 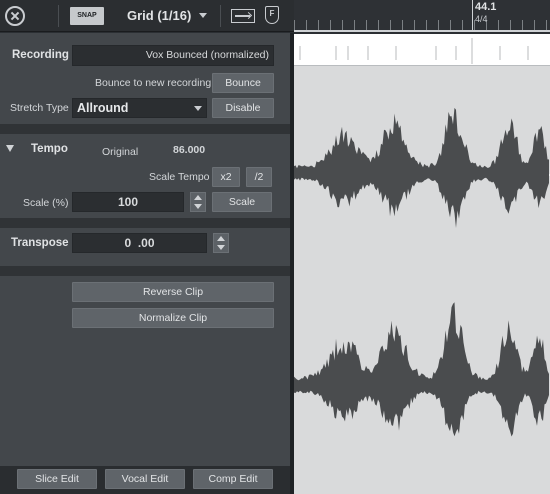 What do you see at coordinates (139, 243) in the screenshot?
I see `transpose-field: 0 .00` at bounding box center [139, 243].